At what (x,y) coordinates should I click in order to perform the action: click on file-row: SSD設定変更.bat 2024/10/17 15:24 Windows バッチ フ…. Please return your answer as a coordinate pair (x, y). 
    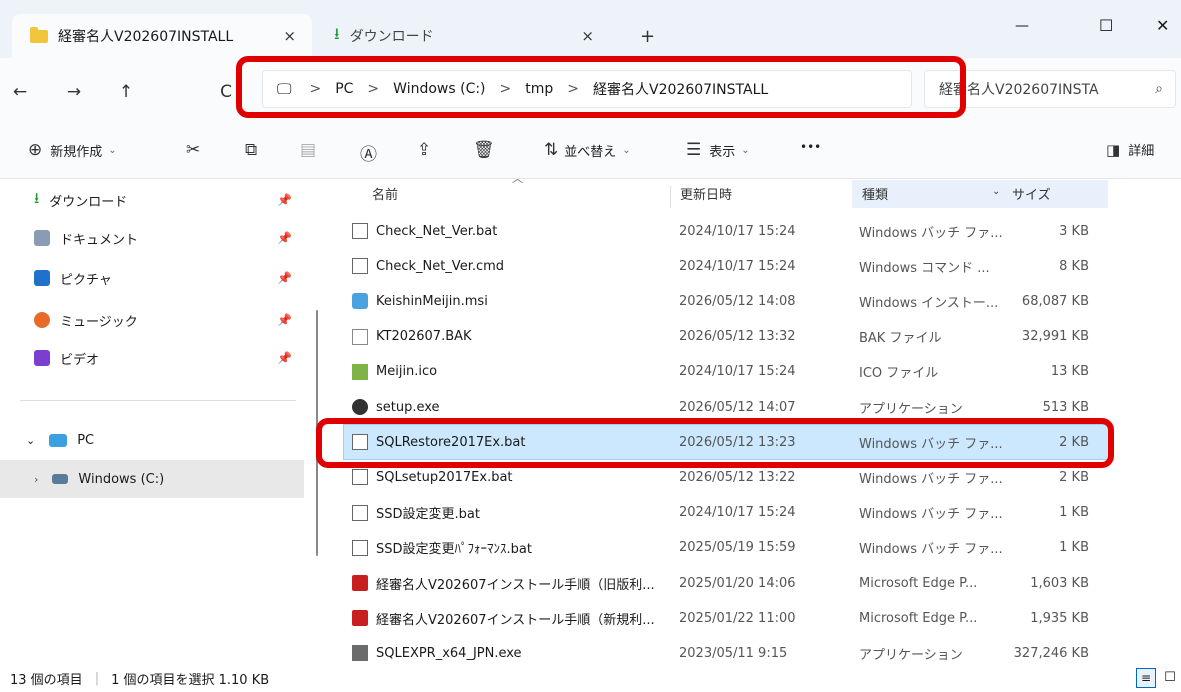
    Looking at the image, I should click on (727, 513).